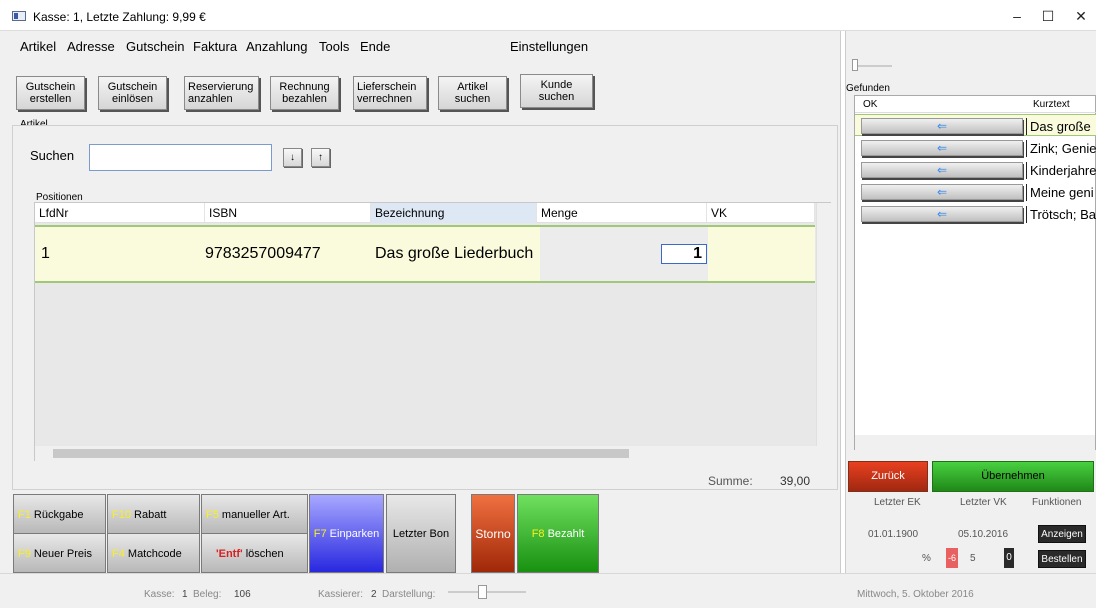 This screenshot has width=1096, height=608. I want to click on column-header-isbn: ISBN, so click(288, 213).